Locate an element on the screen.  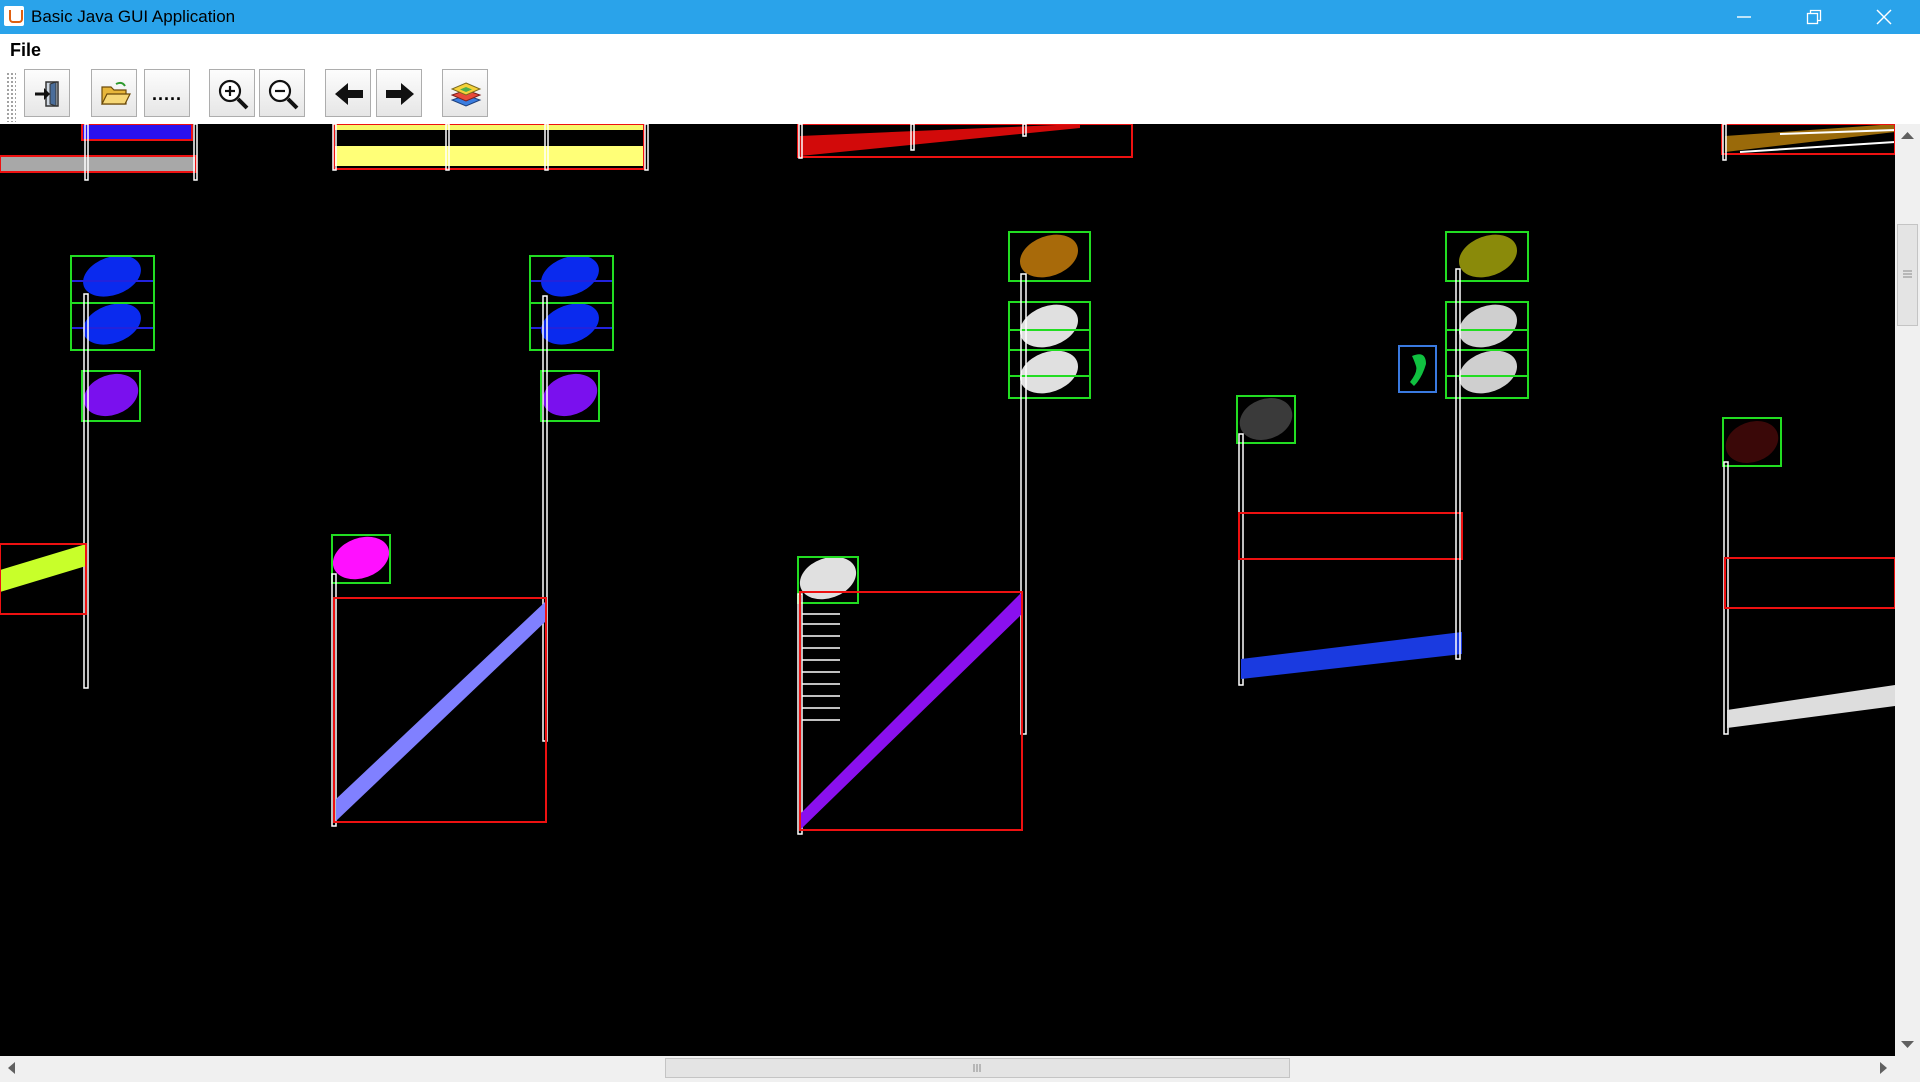
open-folder-icon is located at coordinates (116, 93).